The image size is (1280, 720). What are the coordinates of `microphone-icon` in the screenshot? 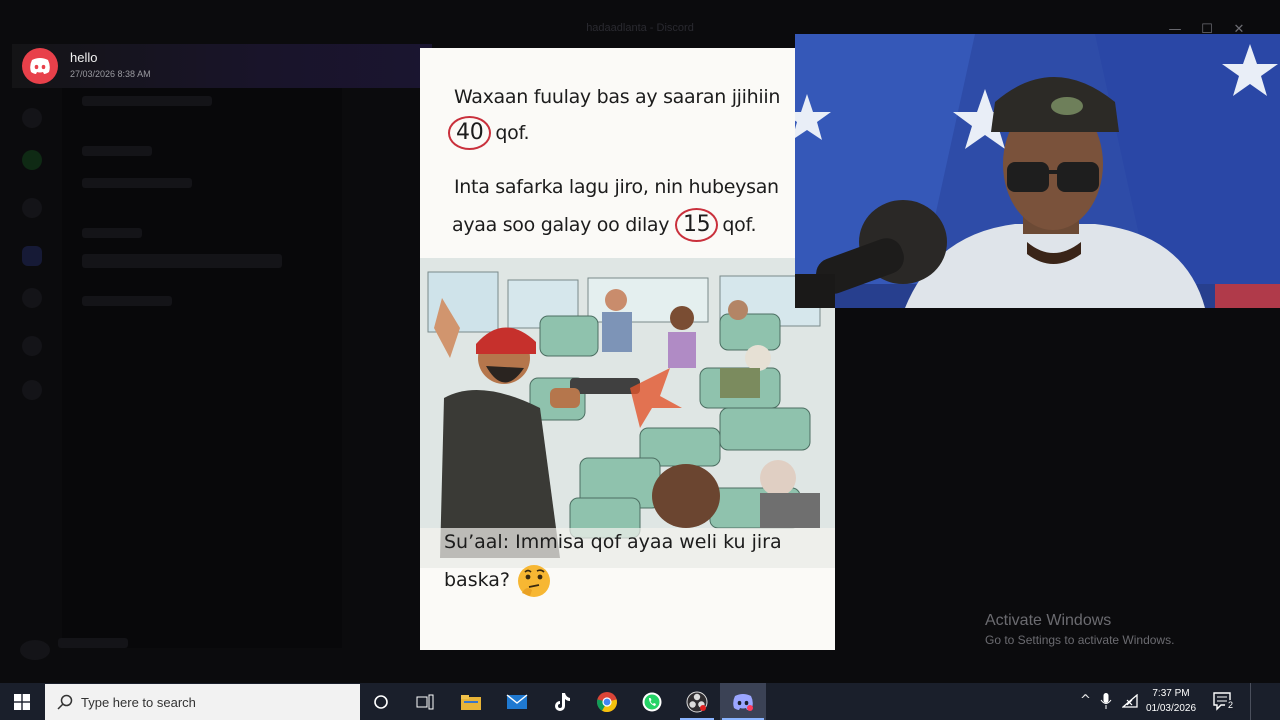 It's located at (1106, 701).